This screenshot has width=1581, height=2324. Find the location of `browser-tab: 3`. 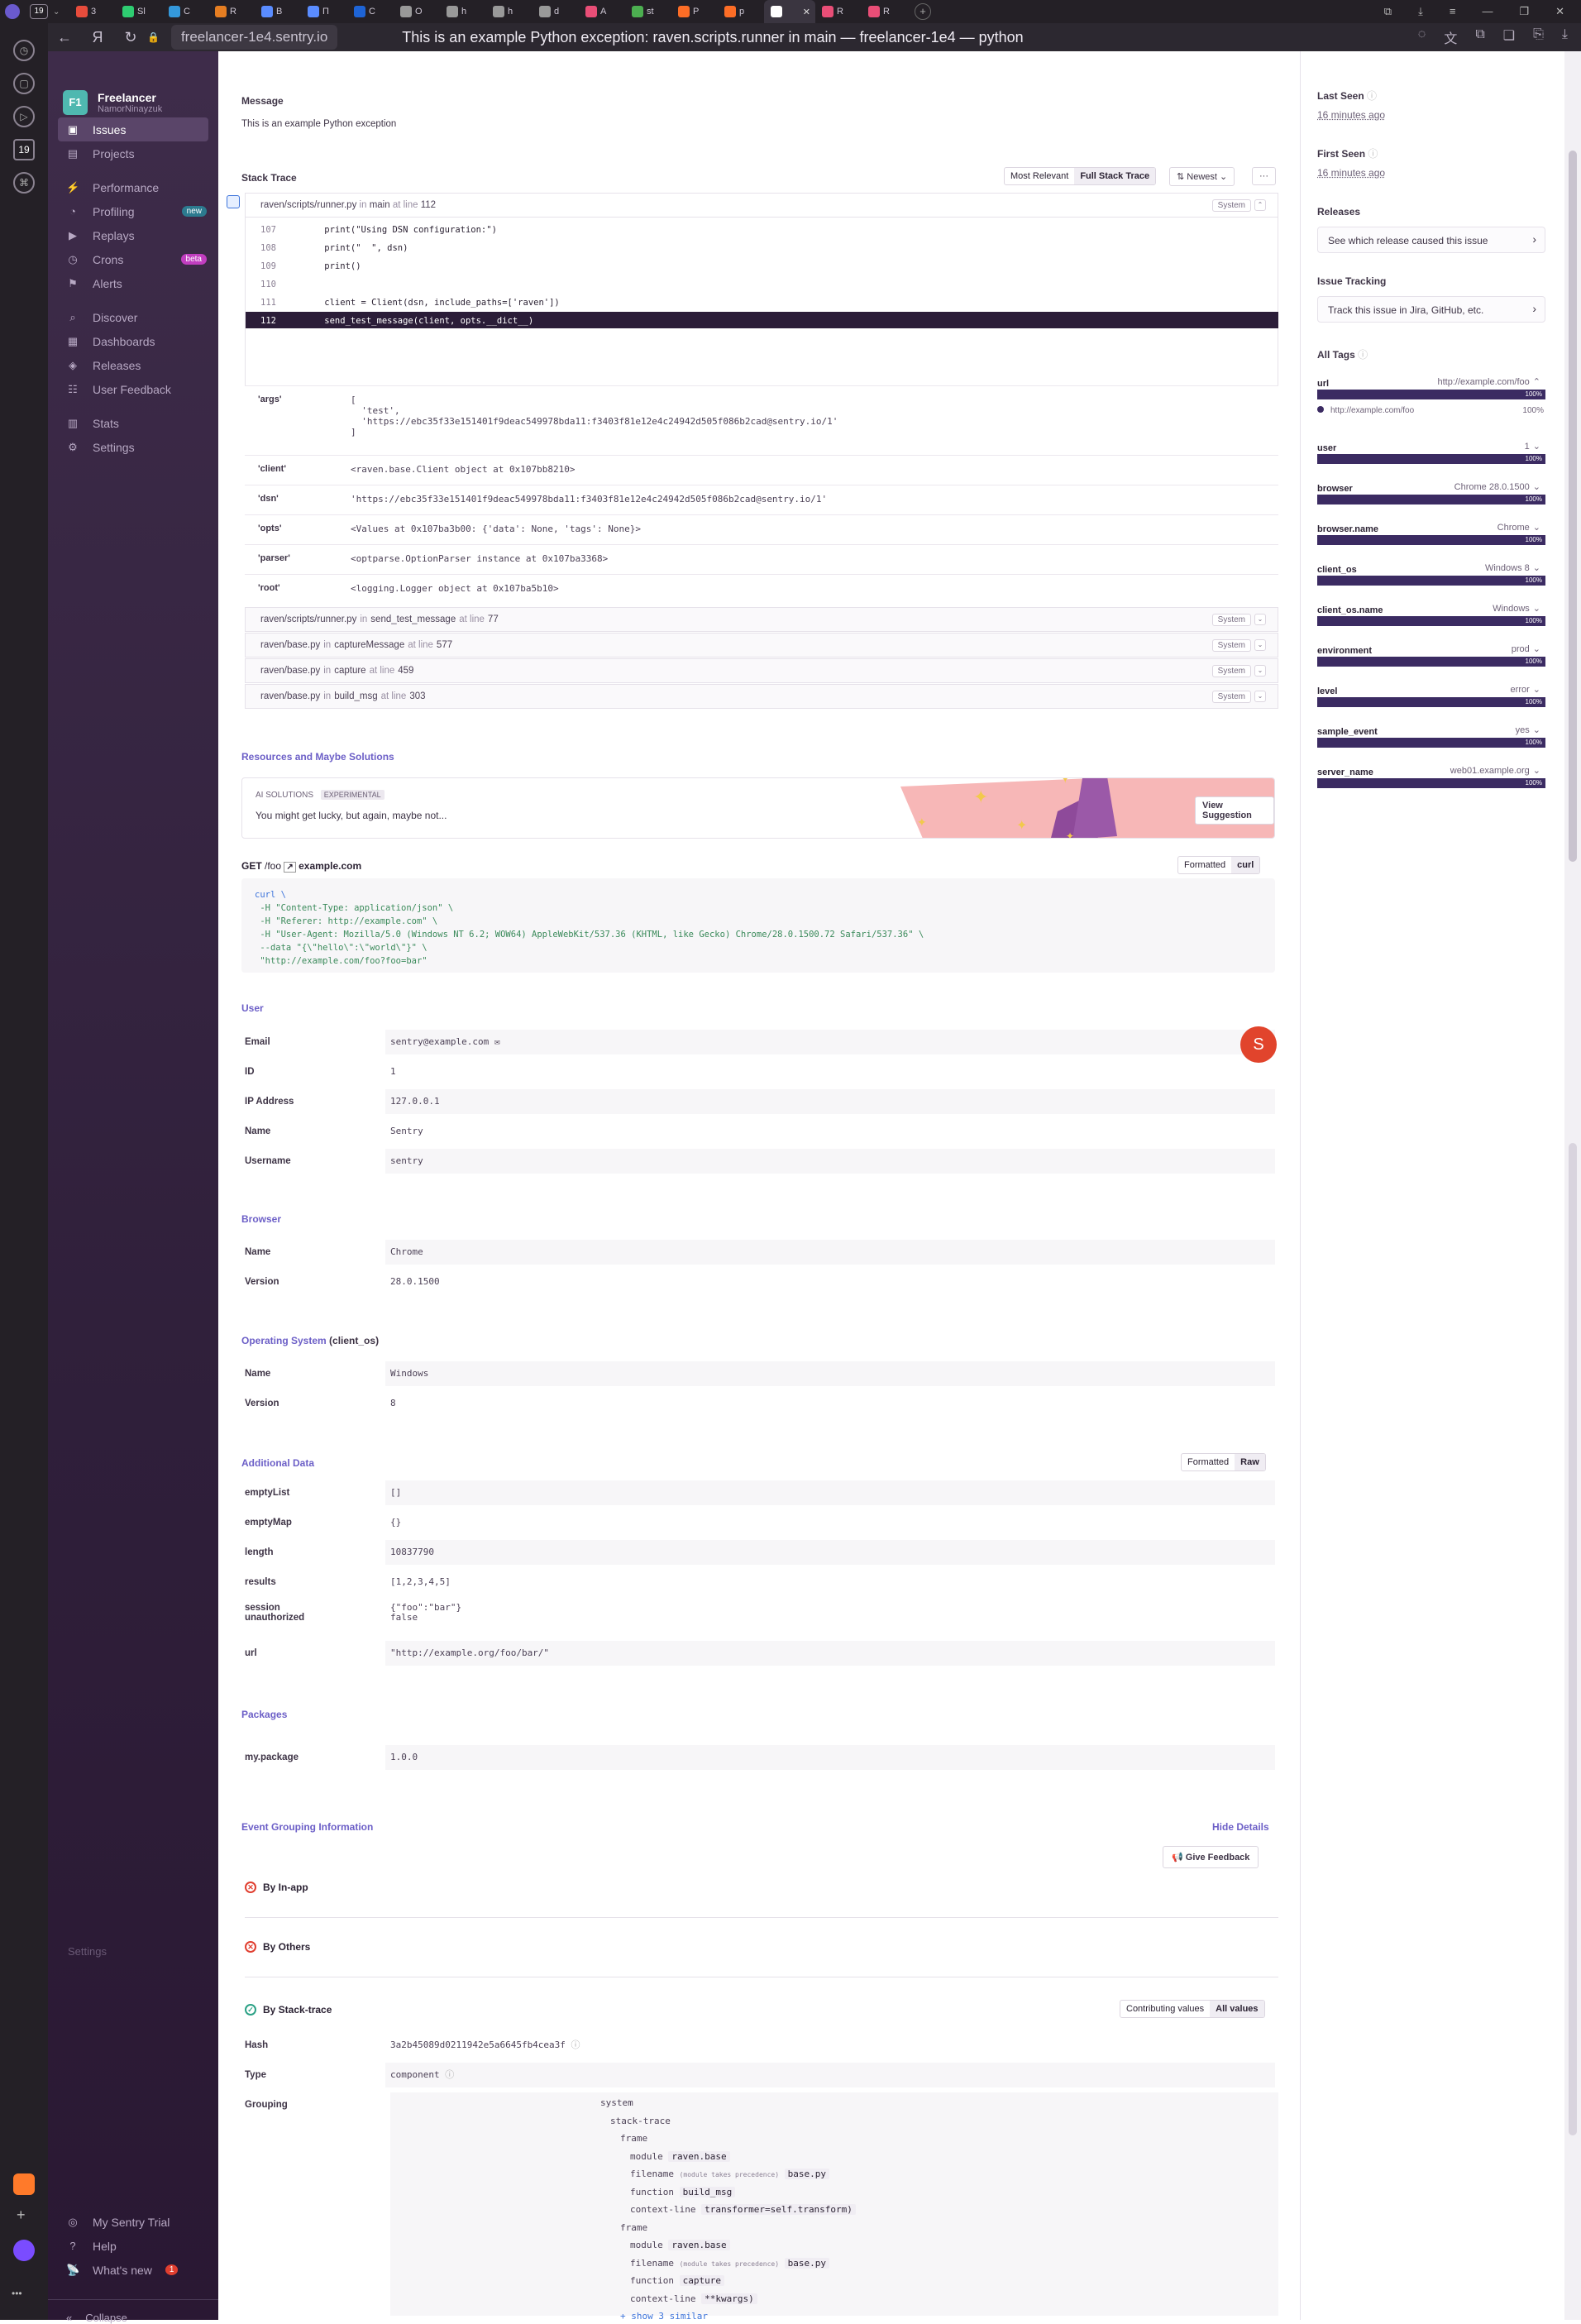

browser-tab: 3 is located at coordinates (92, 12).